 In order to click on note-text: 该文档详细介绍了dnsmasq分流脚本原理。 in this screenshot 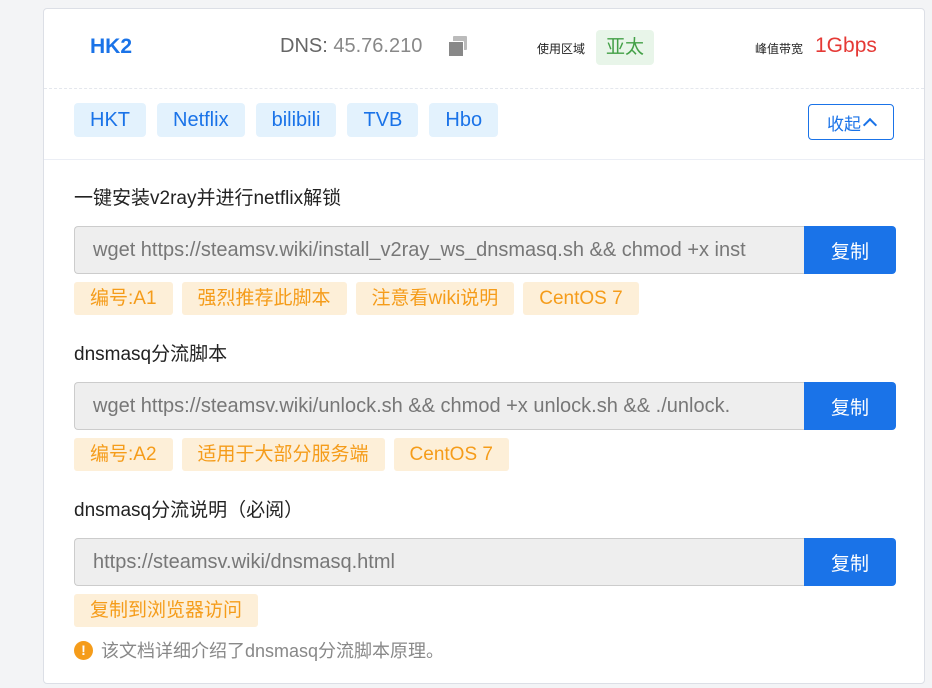, I will do `click(273, 651)`.